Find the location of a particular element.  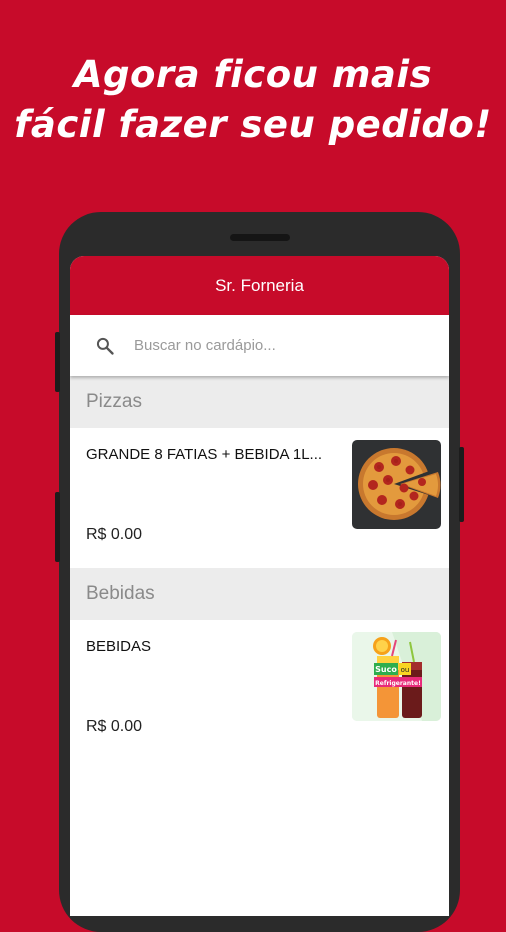

search-icon is located at coordinates (105, 346).